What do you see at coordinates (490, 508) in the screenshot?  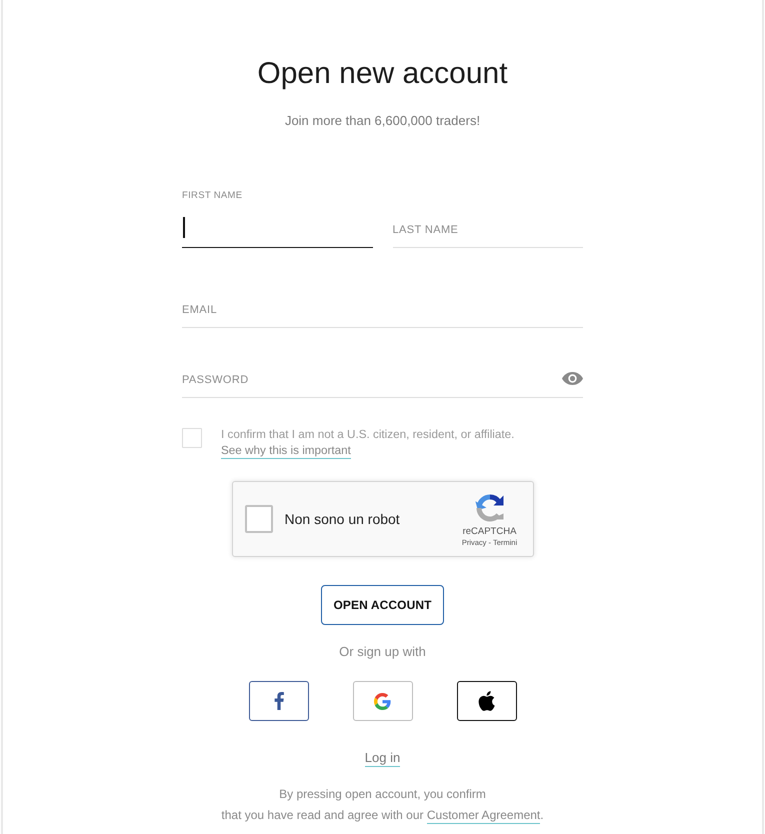 I see `refresh-arrows-icon` at bounding box center [490, 508].